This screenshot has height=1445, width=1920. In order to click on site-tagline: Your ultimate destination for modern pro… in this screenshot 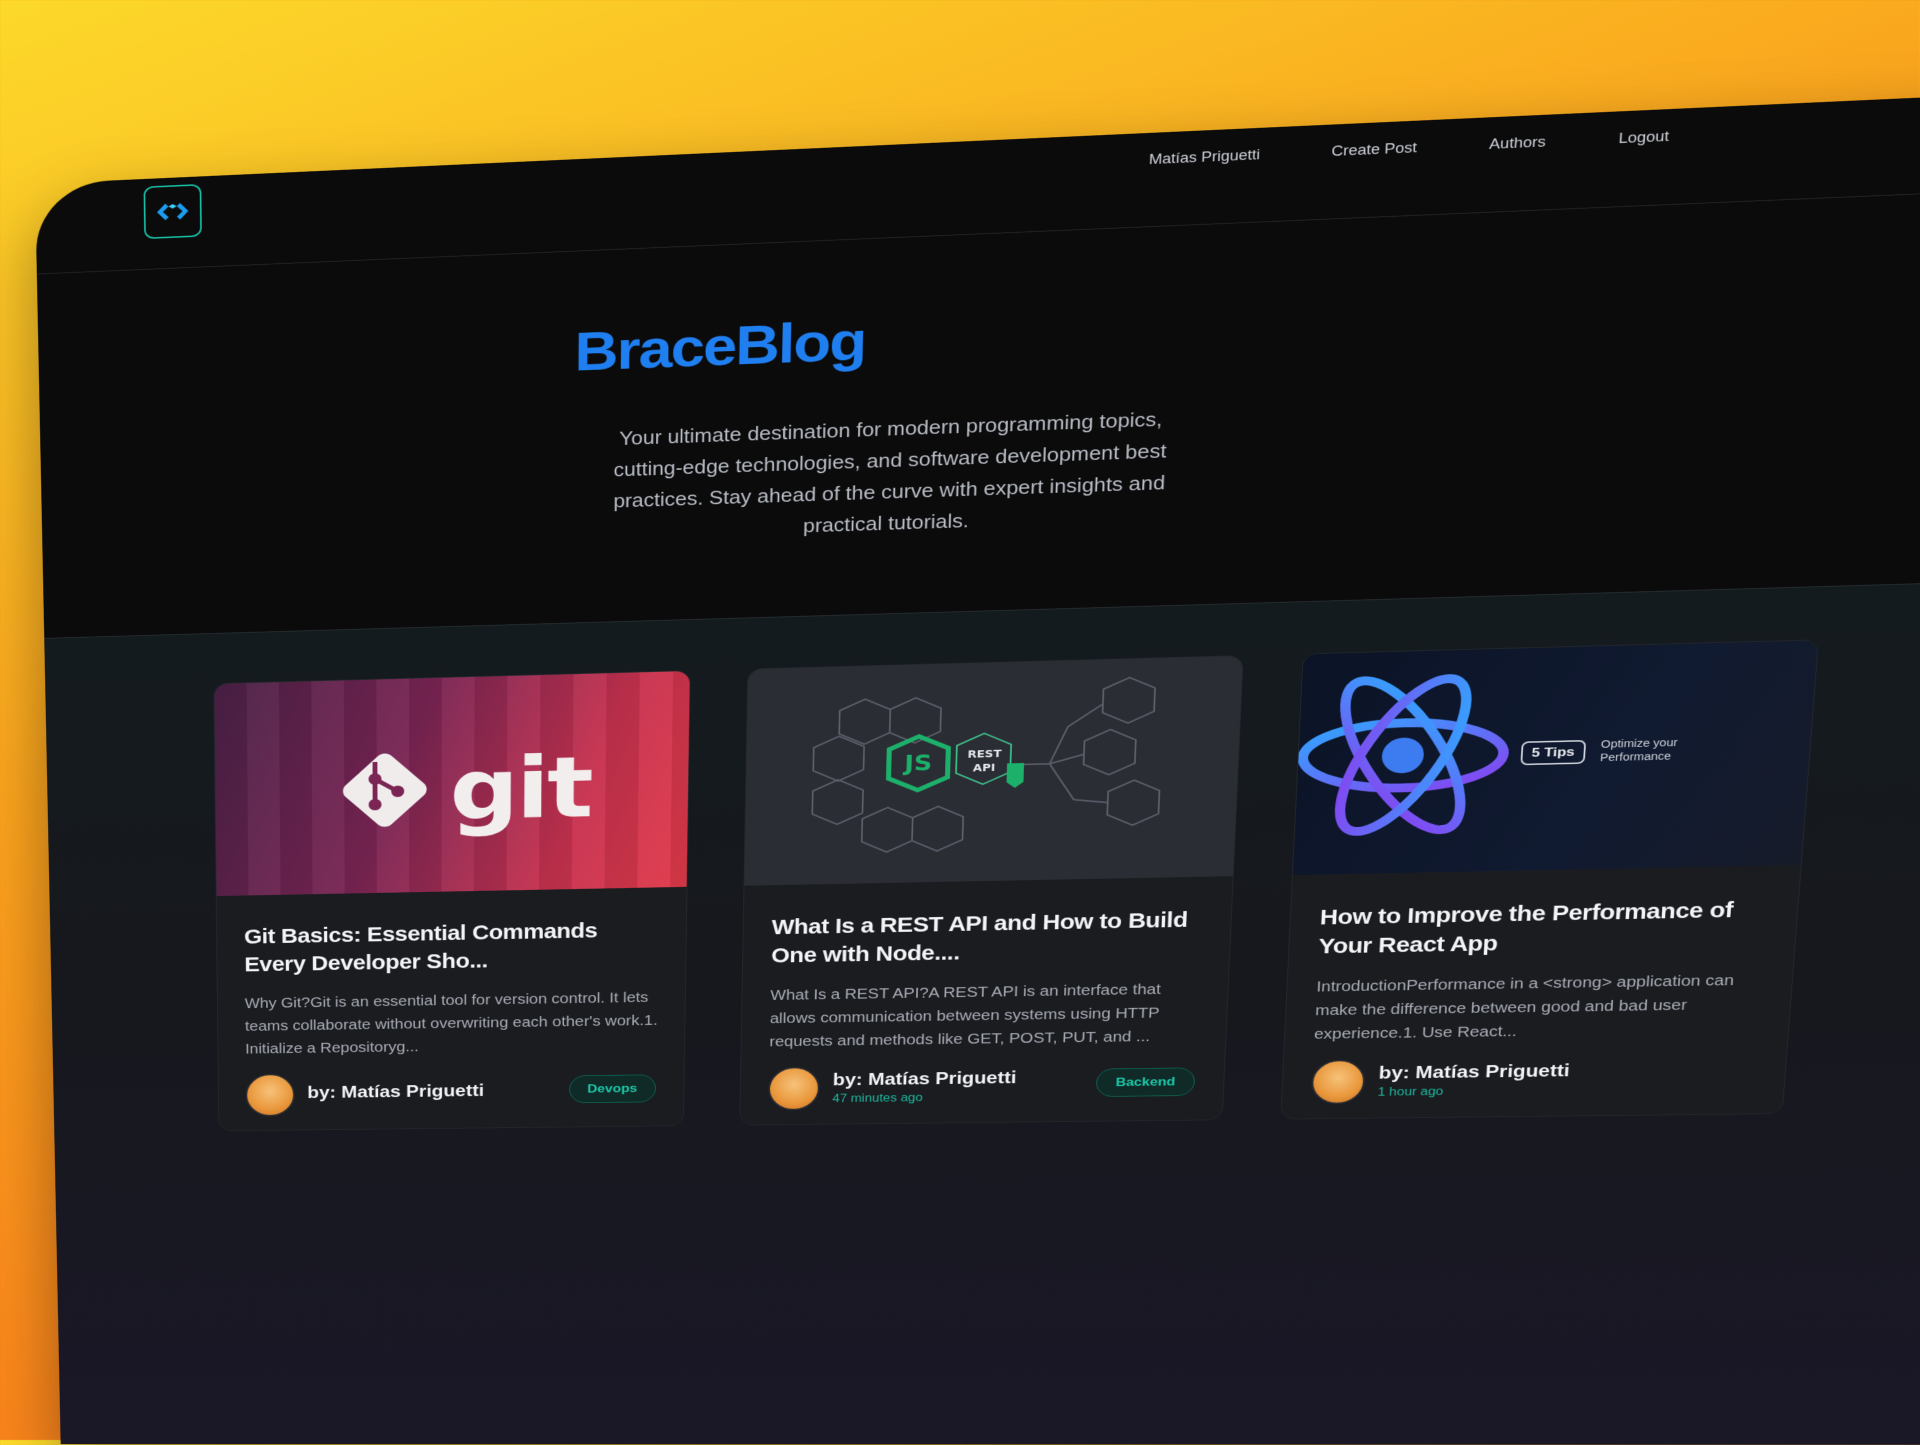, I will do `click(890, 473)`.